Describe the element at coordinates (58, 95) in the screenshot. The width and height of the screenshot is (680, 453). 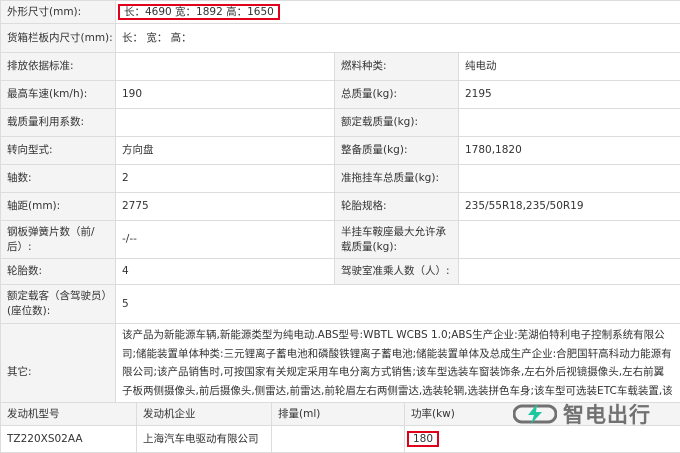
I see `label-max-speed: 最高车速(km/h):` at that location.